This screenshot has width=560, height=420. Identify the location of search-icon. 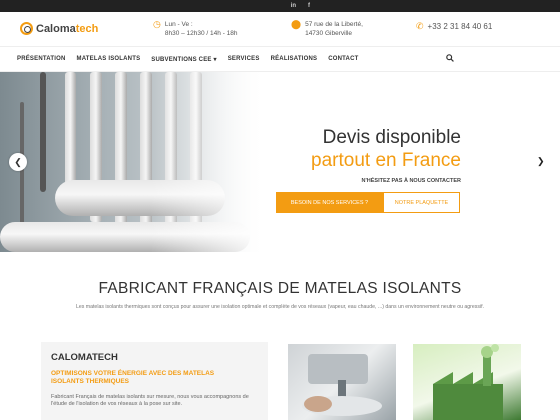
(450, 59).